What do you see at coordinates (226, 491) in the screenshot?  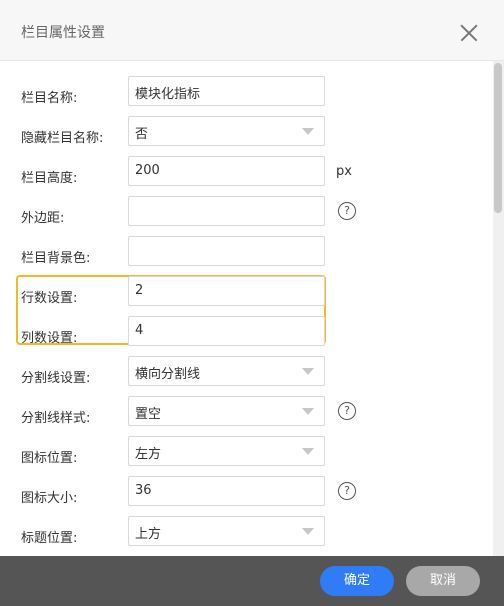 I see `icon-size-input: 36` at bounding box center [226, 491].